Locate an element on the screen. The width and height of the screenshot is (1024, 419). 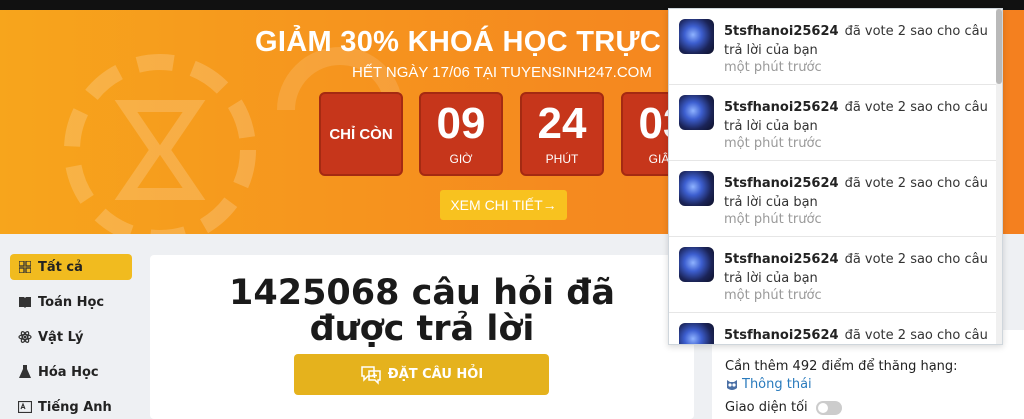
sidebar-item-english: Tiếng Anh is located at coordinates (71, 406).